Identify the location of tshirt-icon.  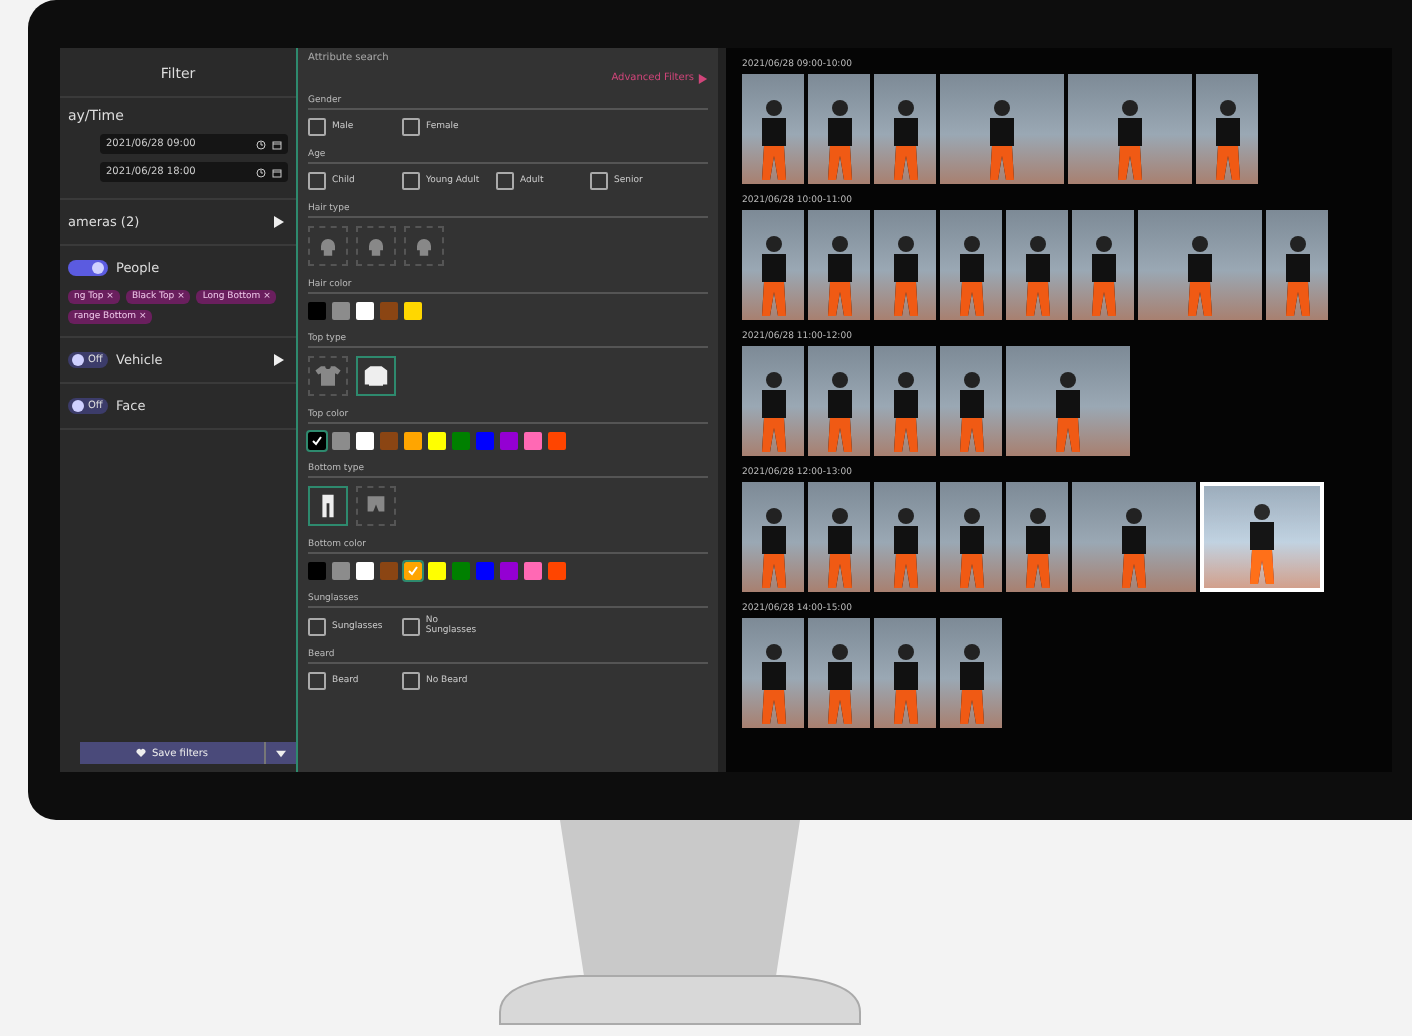
(328, 376).